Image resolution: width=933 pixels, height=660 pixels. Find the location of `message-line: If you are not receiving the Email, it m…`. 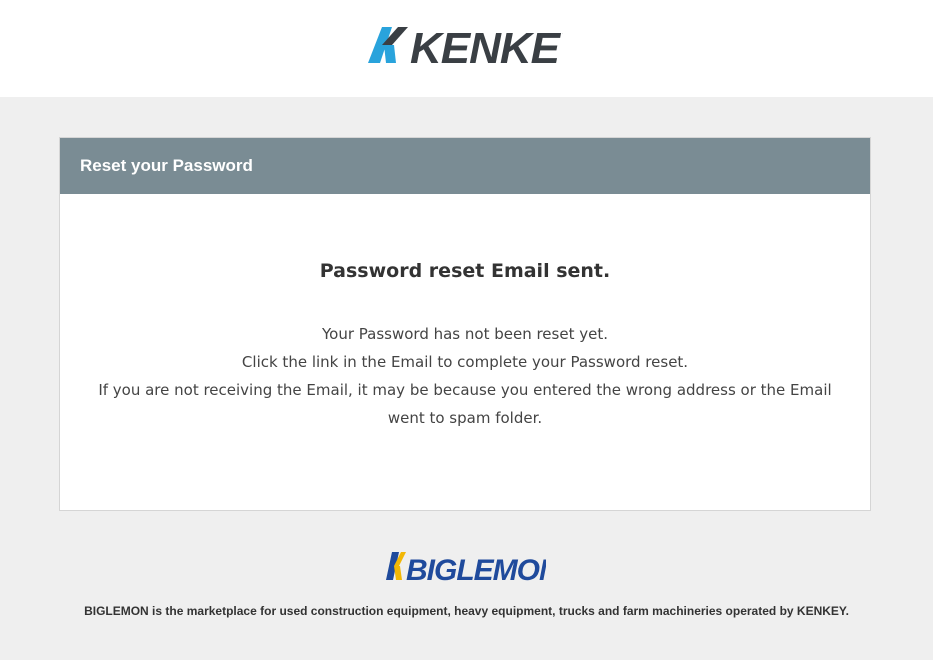

message-line: If you are not receiving the Email, it m… is located at coordinates (465, 390).